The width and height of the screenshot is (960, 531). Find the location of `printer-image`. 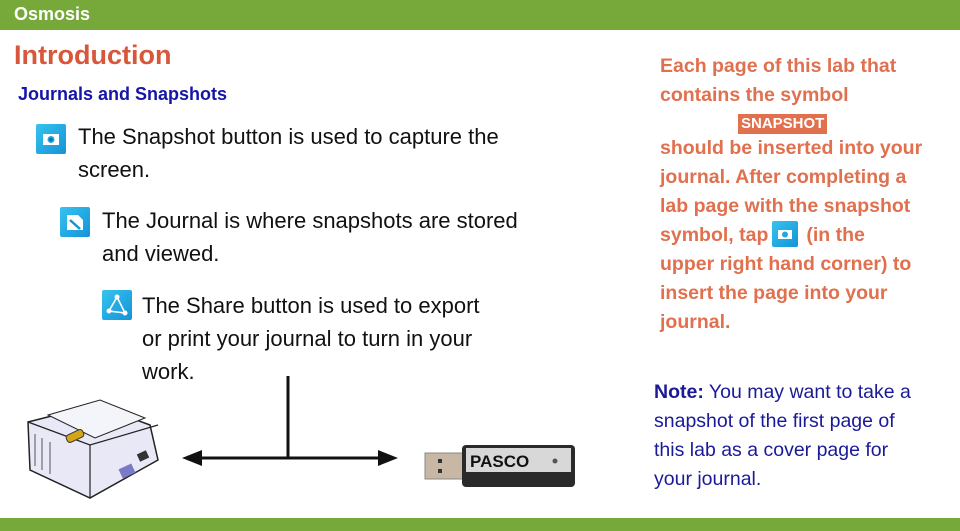

printer-image is located at coordinates (93, 449).